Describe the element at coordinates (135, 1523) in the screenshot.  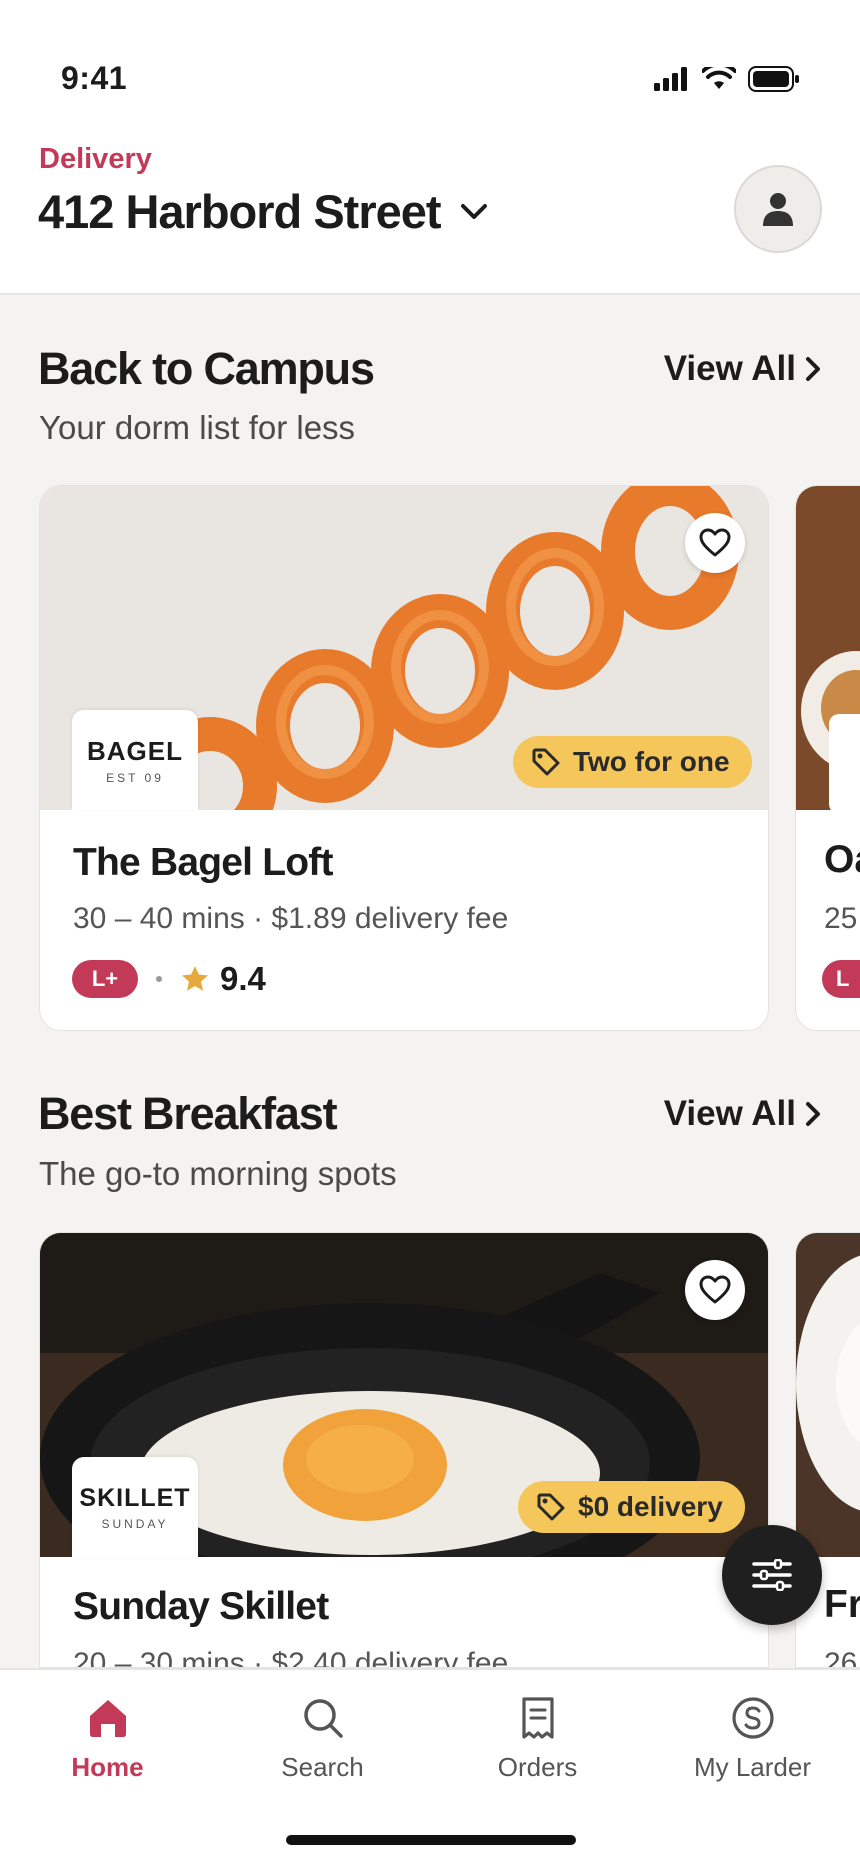
I see `logo-subtext: SUNDAY` at that location.